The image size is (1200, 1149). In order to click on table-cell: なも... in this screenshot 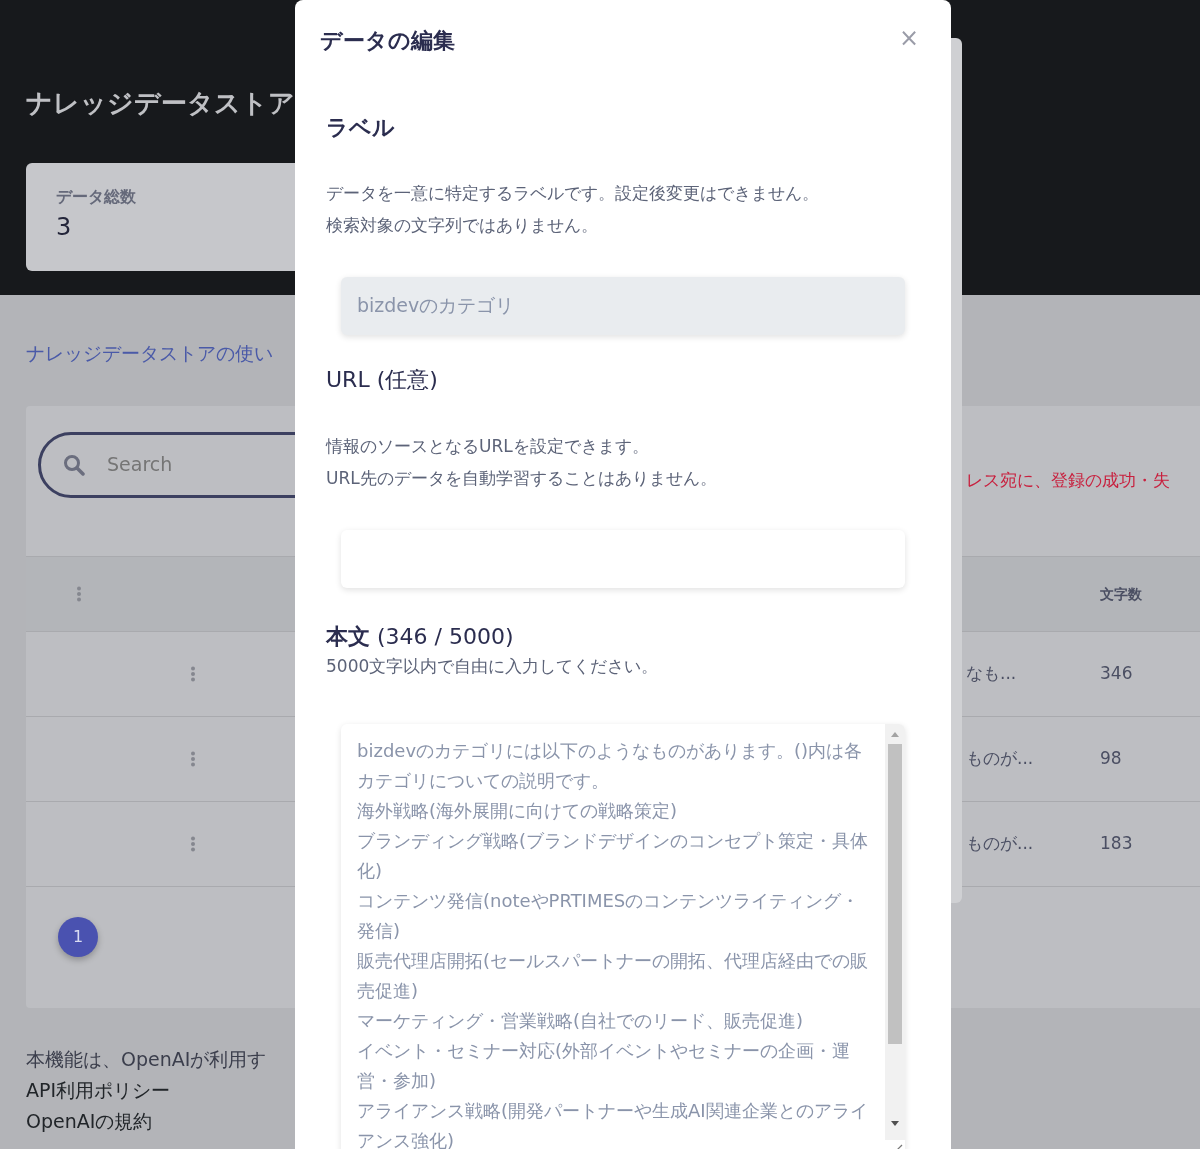, I will do `click(991, 672)`.